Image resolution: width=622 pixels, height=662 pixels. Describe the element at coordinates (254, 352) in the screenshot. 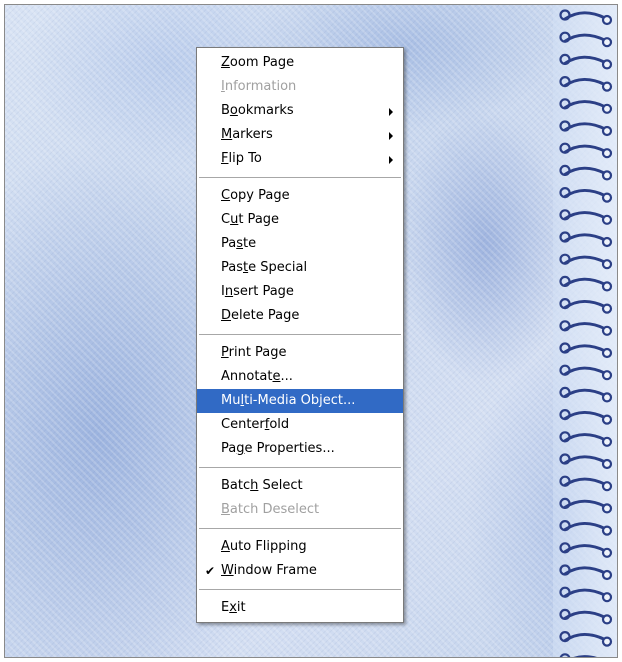

I see `menu-item-label: Print Page` at that location.